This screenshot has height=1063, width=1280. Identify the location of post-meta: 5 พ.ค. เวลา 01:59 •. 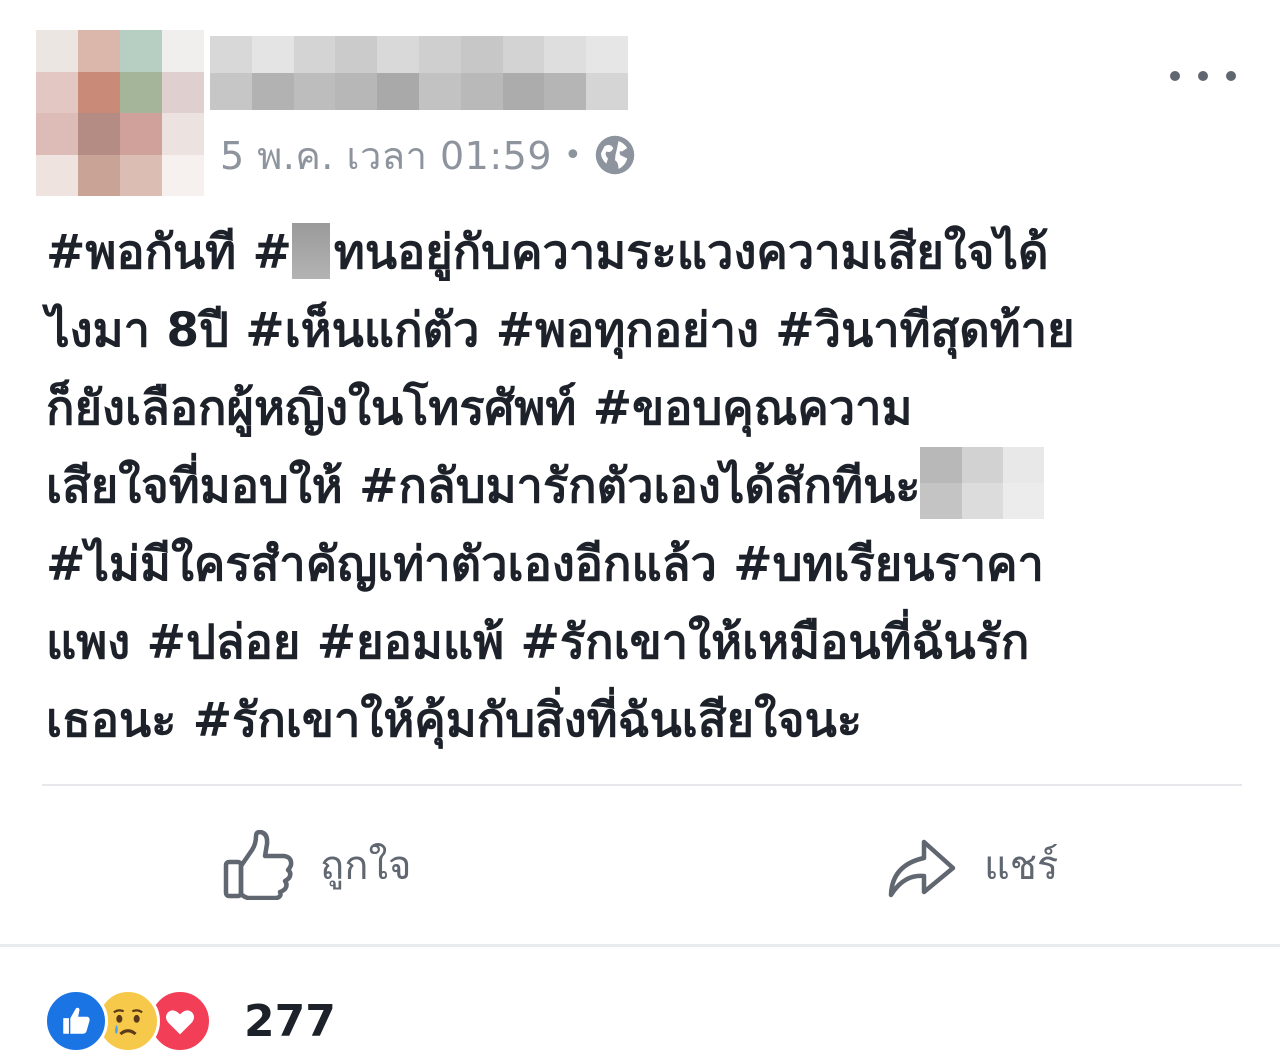
(428, 155).